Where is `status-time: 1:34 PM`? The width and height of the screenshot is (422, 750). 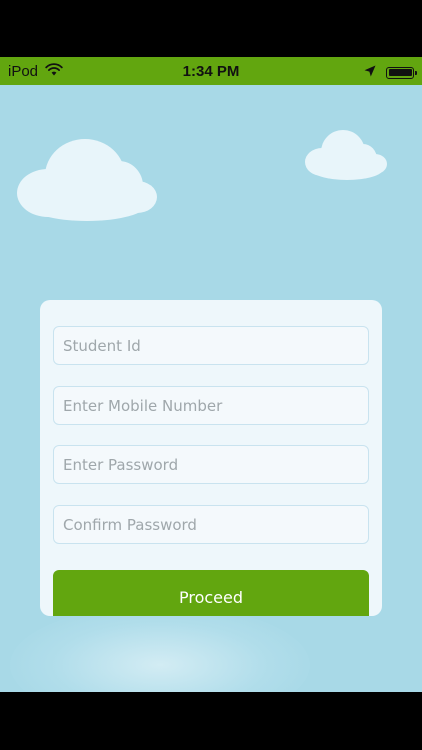 status-time: 1:34 PM is located at coordinates (211, 71).